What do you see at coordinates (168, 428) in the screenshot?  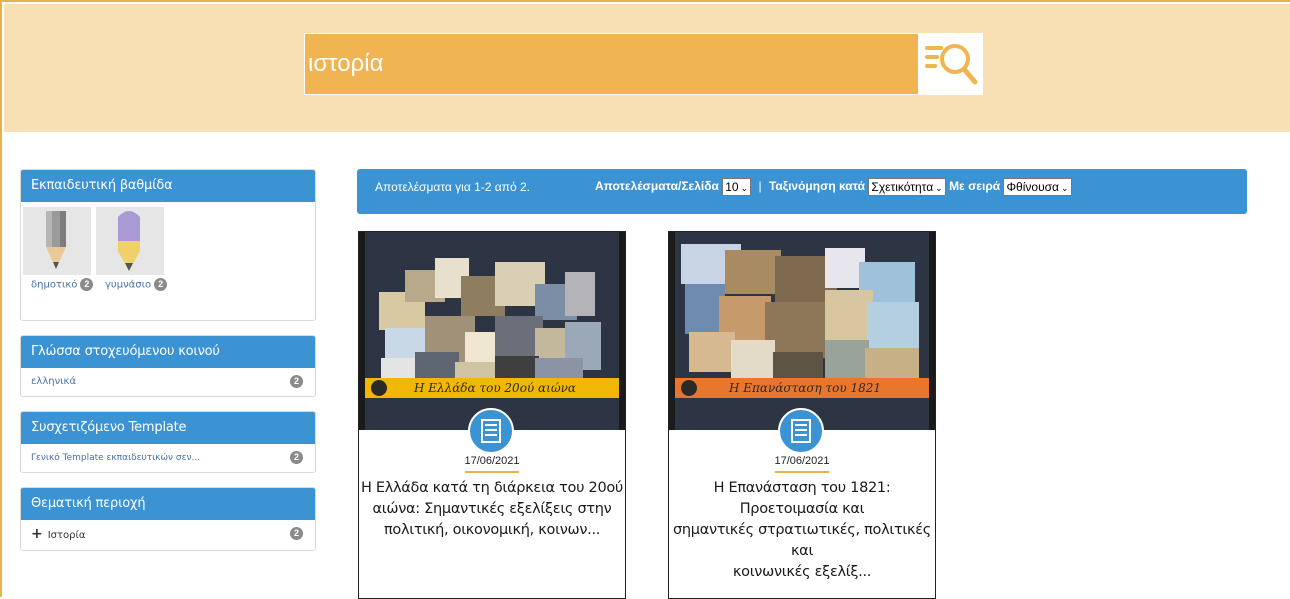 I see `facet-title: Συσχετιζόμενο Template` at bounding box center [168, 428].